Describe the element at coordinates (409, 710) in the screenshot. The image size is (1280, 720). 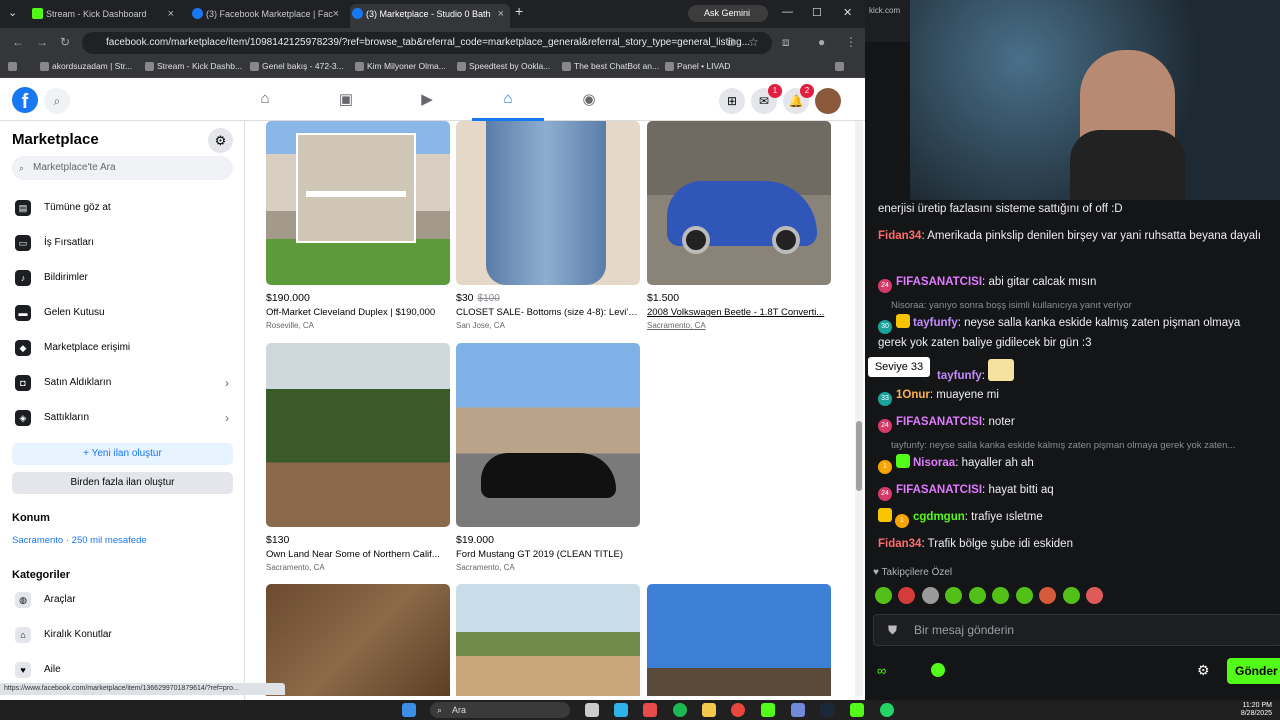
I see `windows-start-icon` at that location.